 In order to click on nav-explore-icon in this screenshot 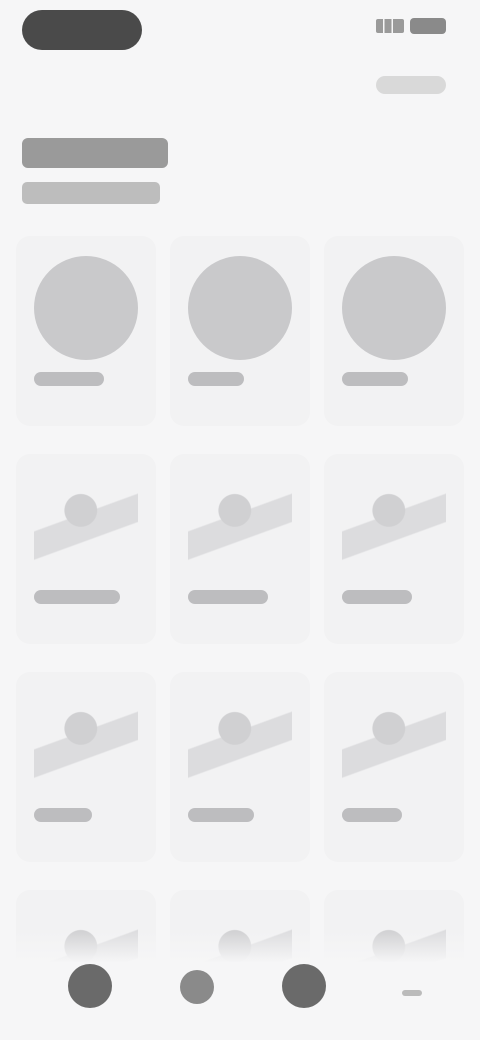, I will do `click(197, 987)`.